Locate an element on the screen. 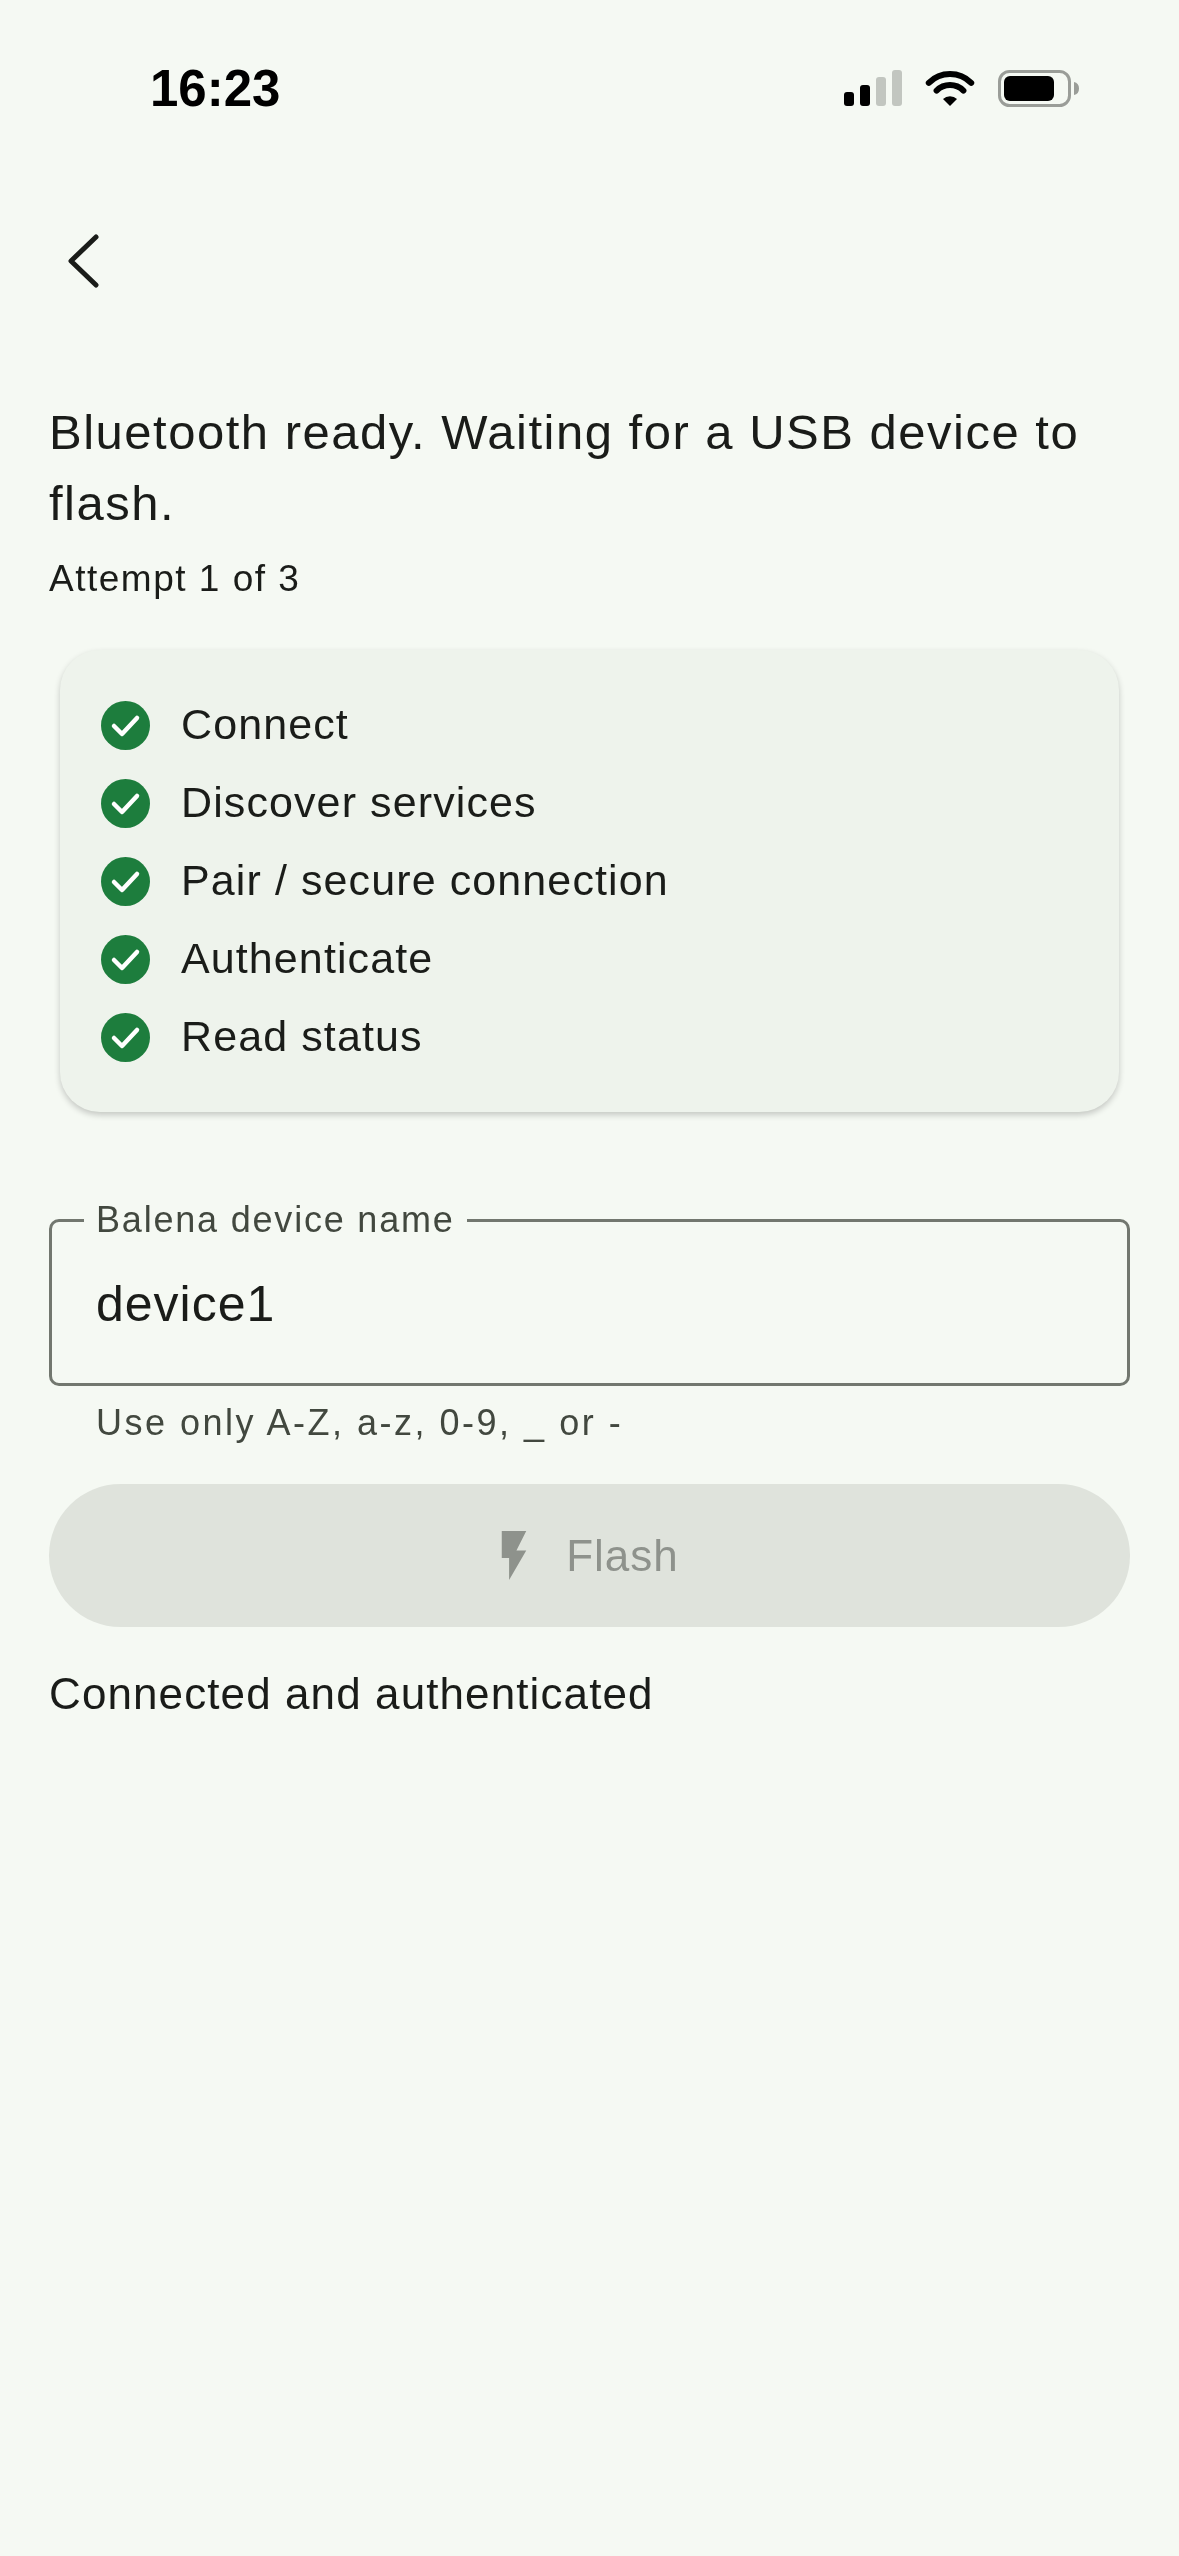 The width and height of the screenshot is (1179, 2556). battery-icon is located at coordinates (1039, 88).